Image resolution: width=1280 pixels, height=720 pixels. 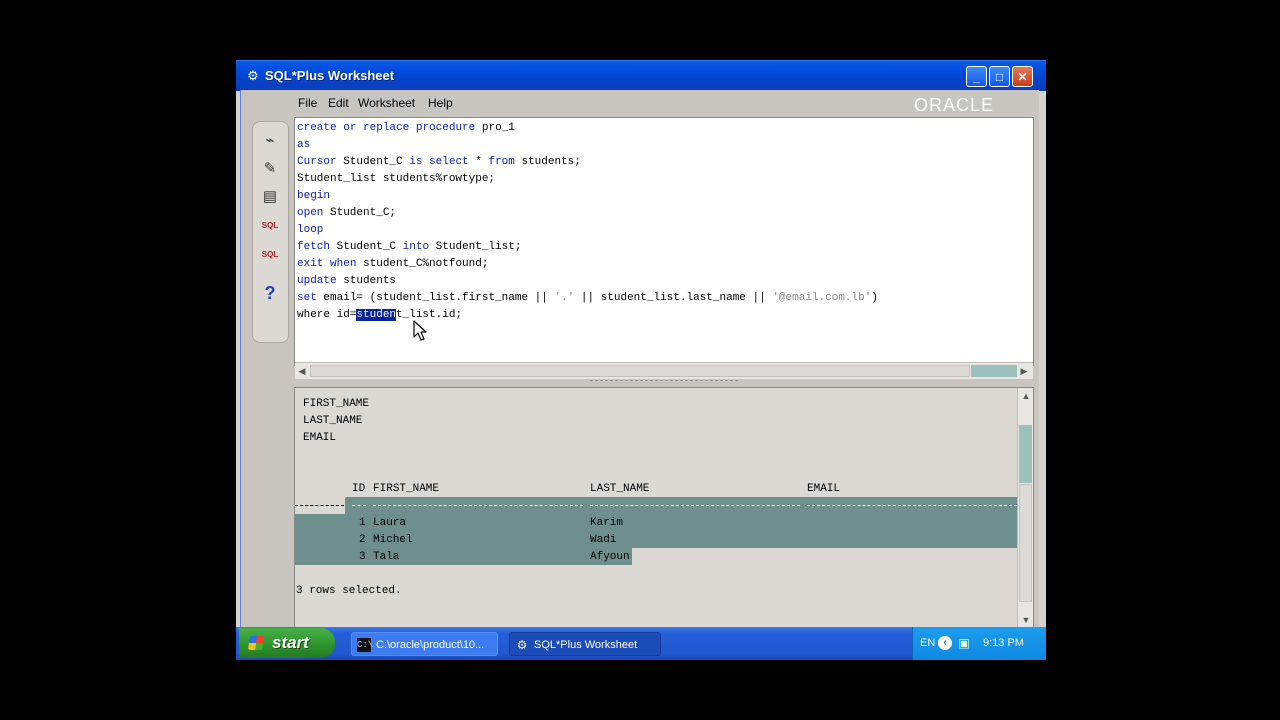 I want to click on cell-id: 3, so click(x=362, y=557).